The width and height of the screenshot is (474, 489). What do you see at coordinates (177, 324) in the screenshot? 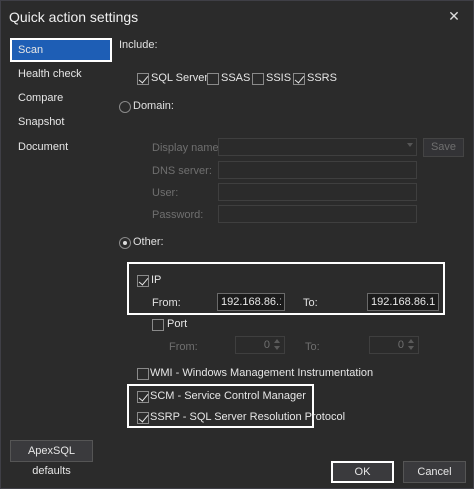
I see `port-label: Port` at bounding box center [177, 324].